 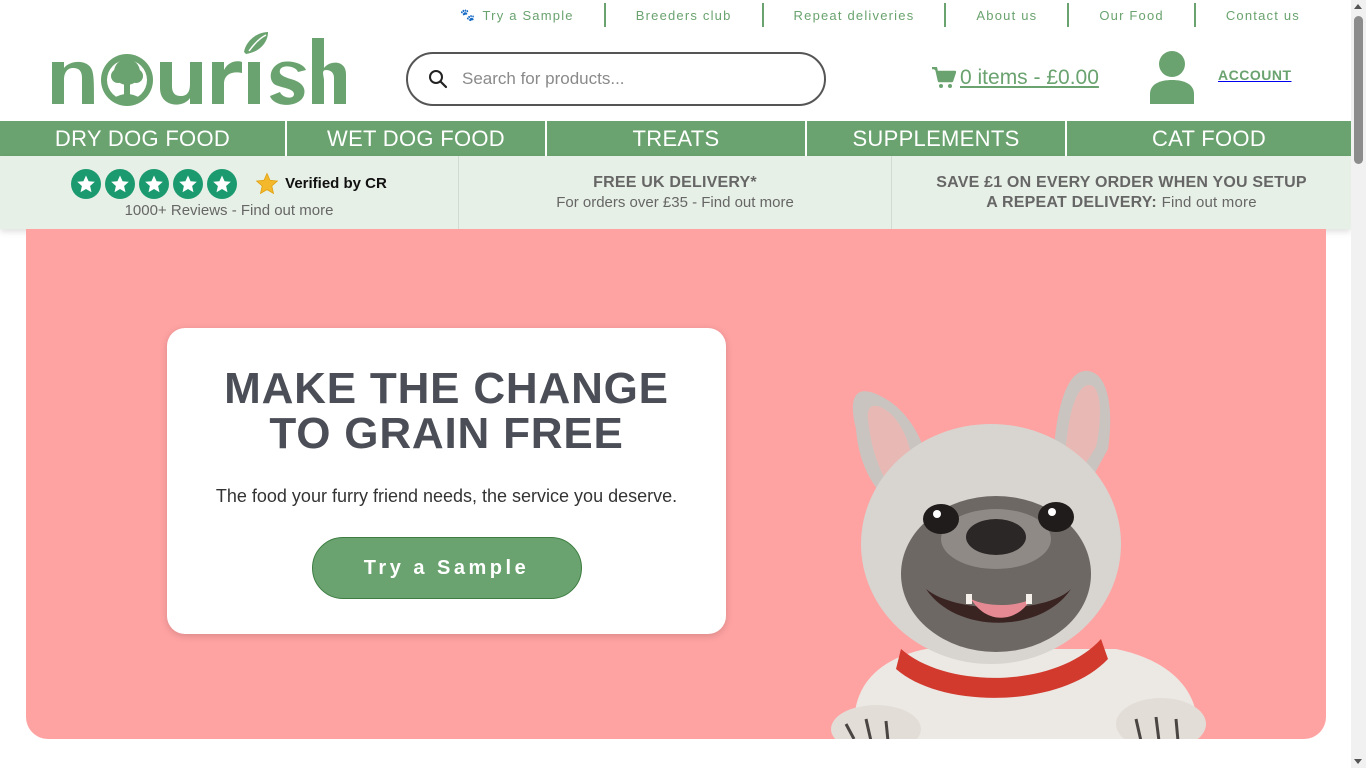 What do you see at coordinates (1209, 202) in the screenshot?
I see `repeat-usp-link: Find out more` at bounding box center [1209, 202].